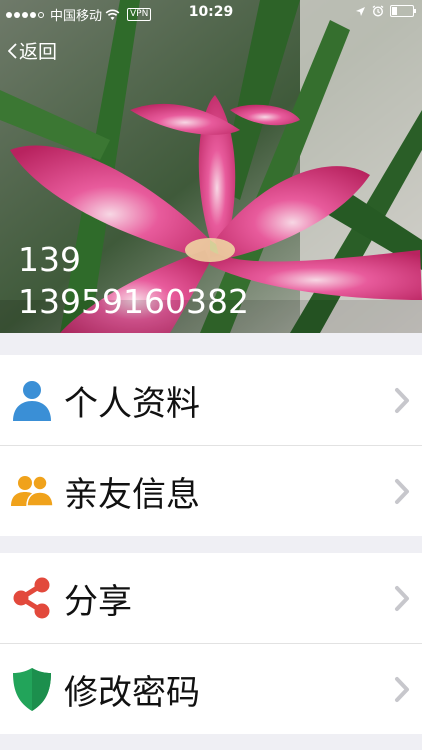  What do you see at coordinates (403, 11) in the screenshot?
I see `battery-icon` at bounding box center [403, 11].